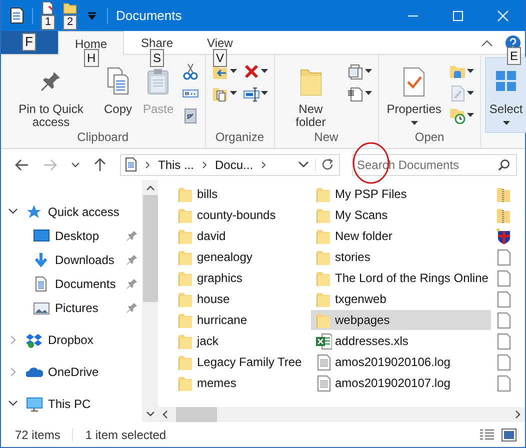  I want to click on file-item: hurricane, so click(242, 320).